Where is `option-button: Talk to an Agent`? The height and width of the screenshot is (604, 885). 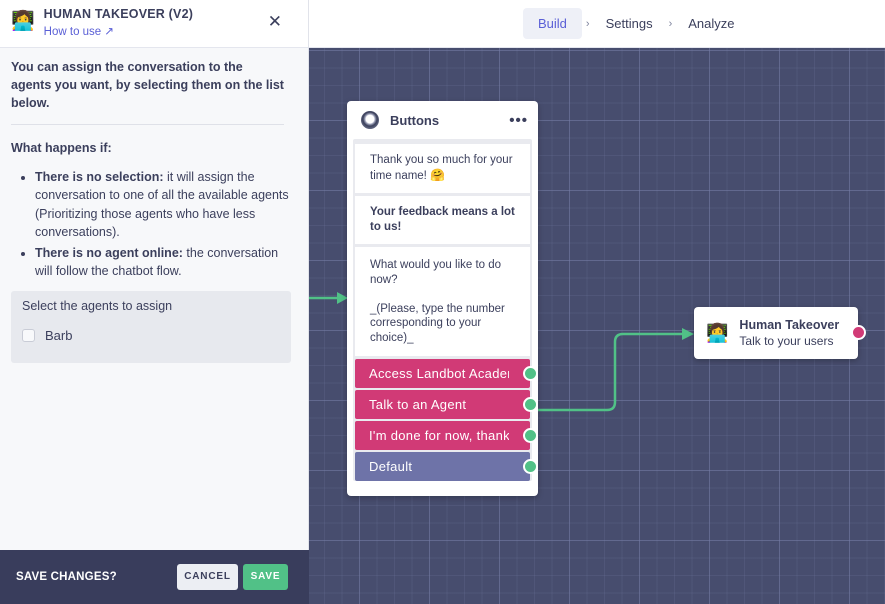
option-button: Talk to an Agent is located at coordinates (446, 404).